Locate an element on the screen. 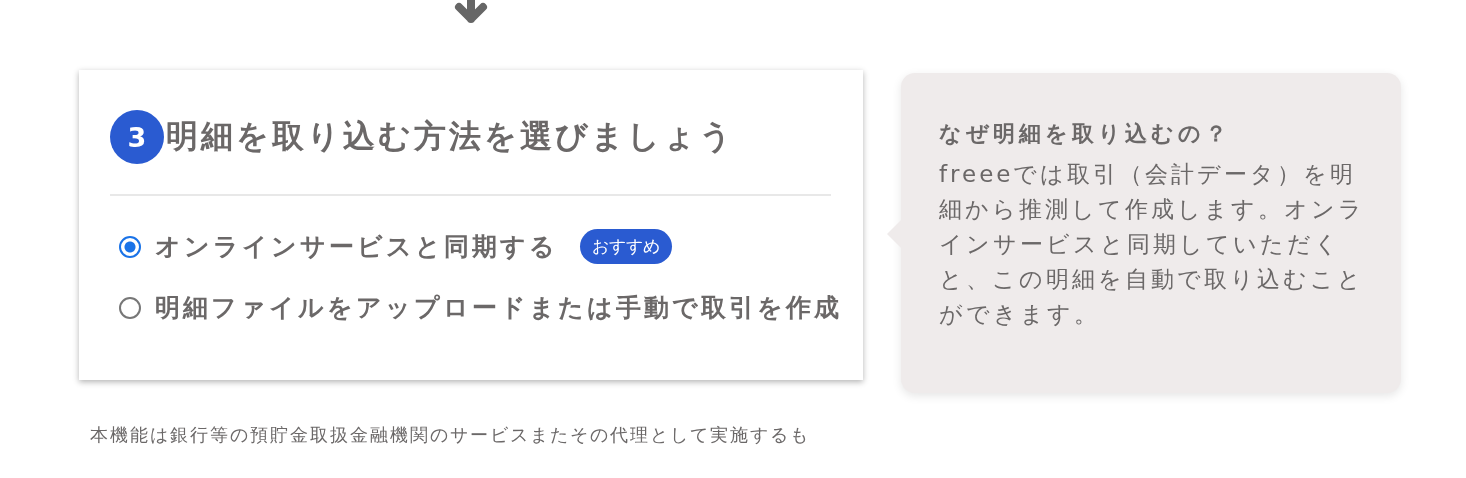 The width and height of the screenshot is (1466, 478). disclaimer-text: 本機能は銀行等の預貯金取扱金融機関のサービスまたその代理として実施するも is located at coordinates (450, 435).